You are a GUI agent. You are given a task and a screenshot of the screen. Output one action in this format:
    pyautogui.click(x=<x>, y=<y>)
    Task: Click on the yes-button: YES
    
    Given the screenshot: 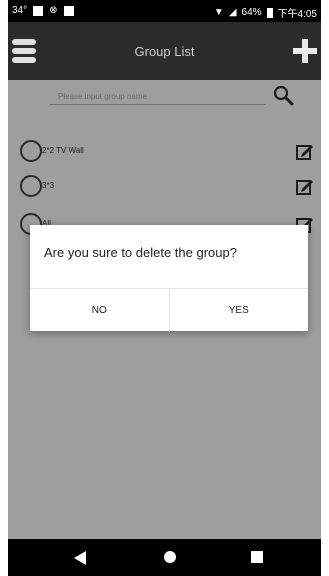 What is the action you would take?
    pyautogui.click(x=238, y=310)
    